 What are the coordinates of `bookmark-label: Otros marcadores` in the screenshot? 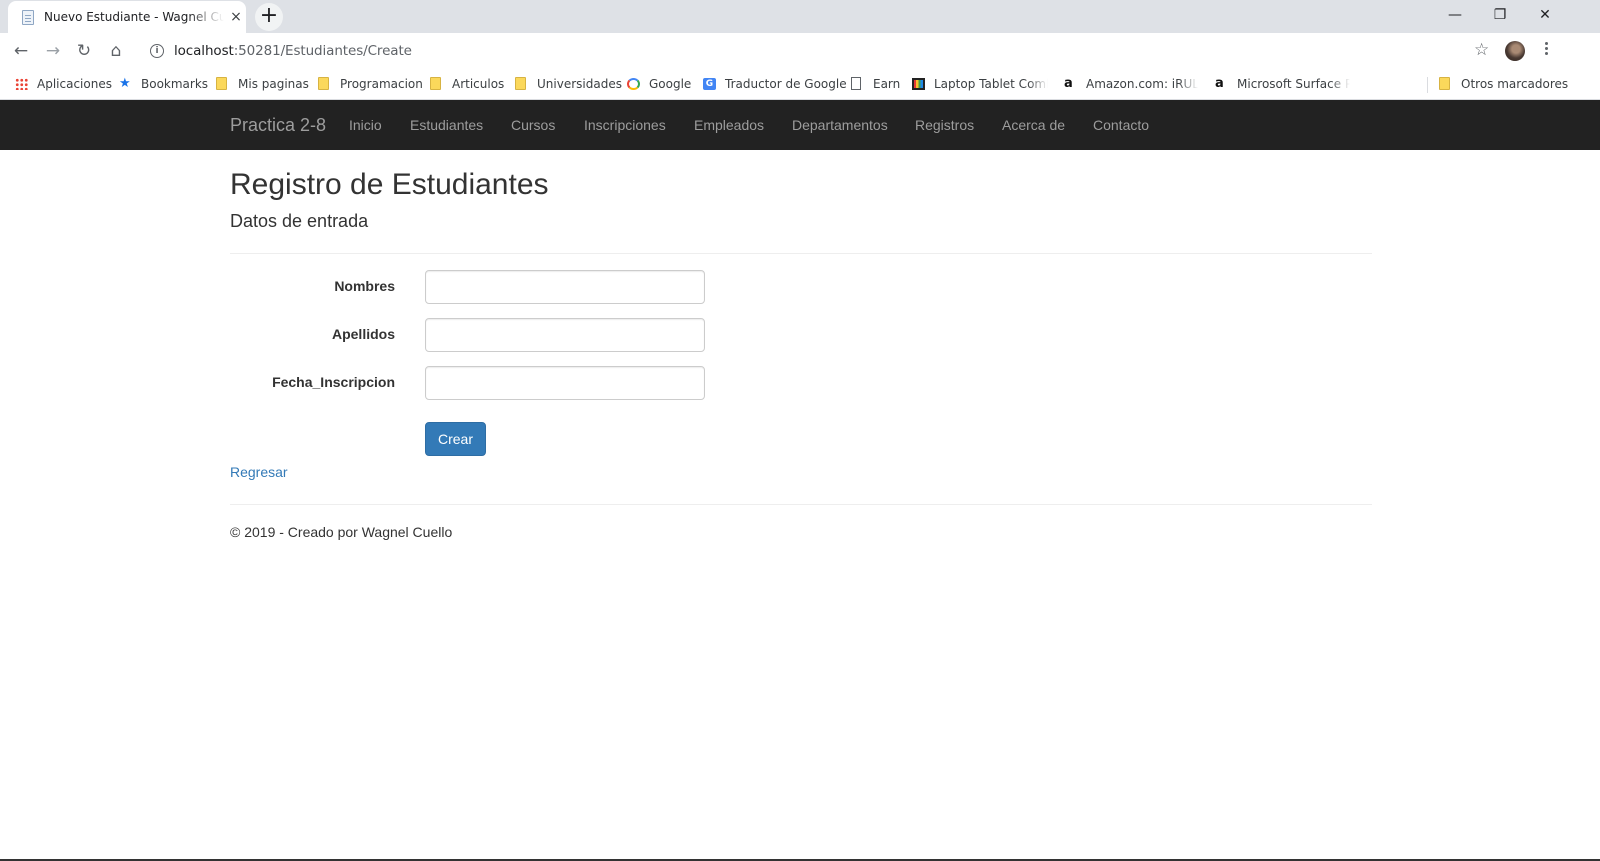 It's located at (1515, 84).